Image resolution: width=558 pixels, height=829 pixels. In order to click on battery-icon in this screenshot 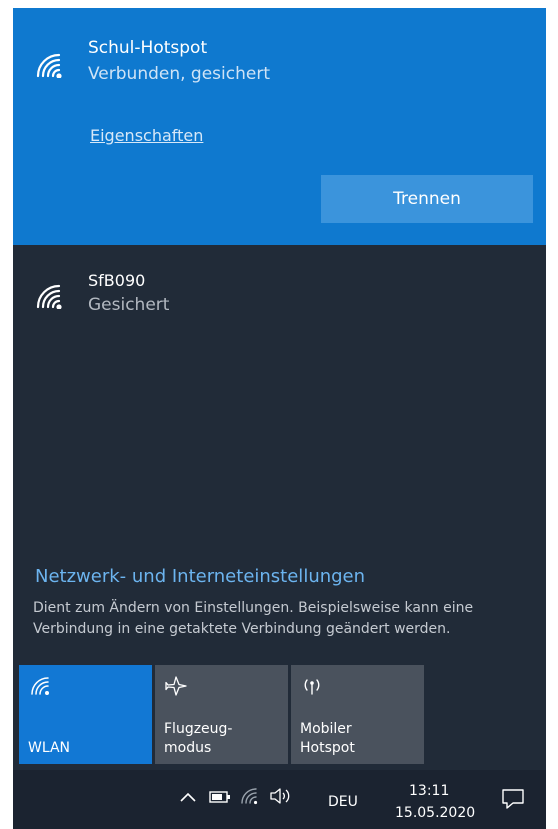, I will do `click(220, 797)`.